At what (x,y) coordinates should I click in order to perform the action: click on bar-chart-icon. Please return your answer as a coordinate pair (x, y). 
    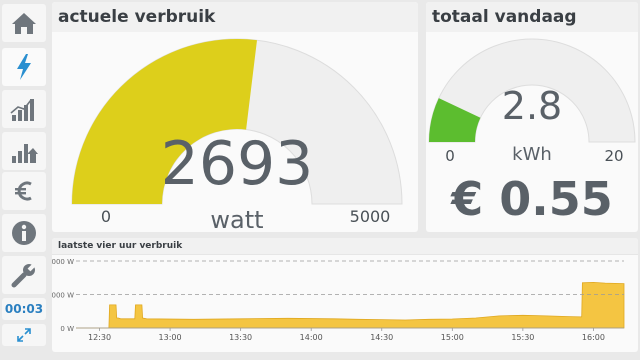
    Looking at the image, I should click on (22, 110).